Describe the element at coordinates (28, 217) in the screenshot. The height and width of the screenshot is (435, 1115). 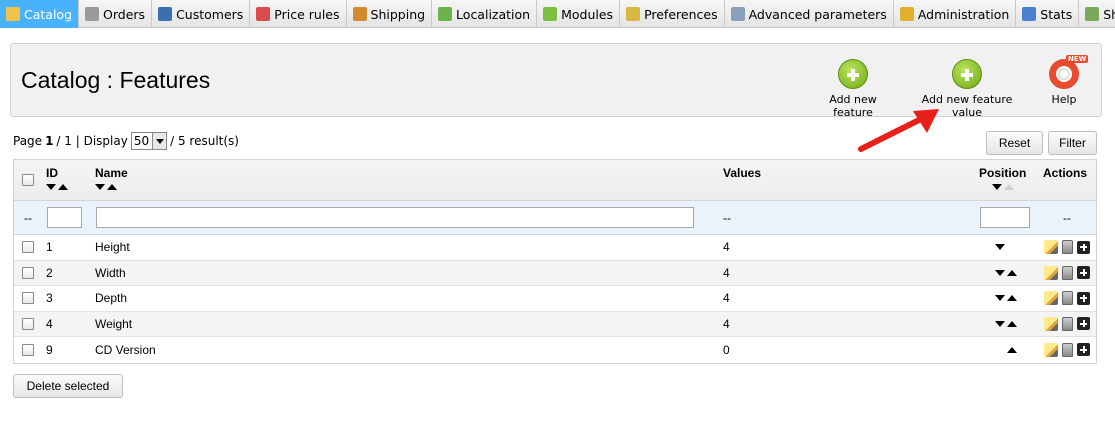
I see `filter-dash: --` at that location.